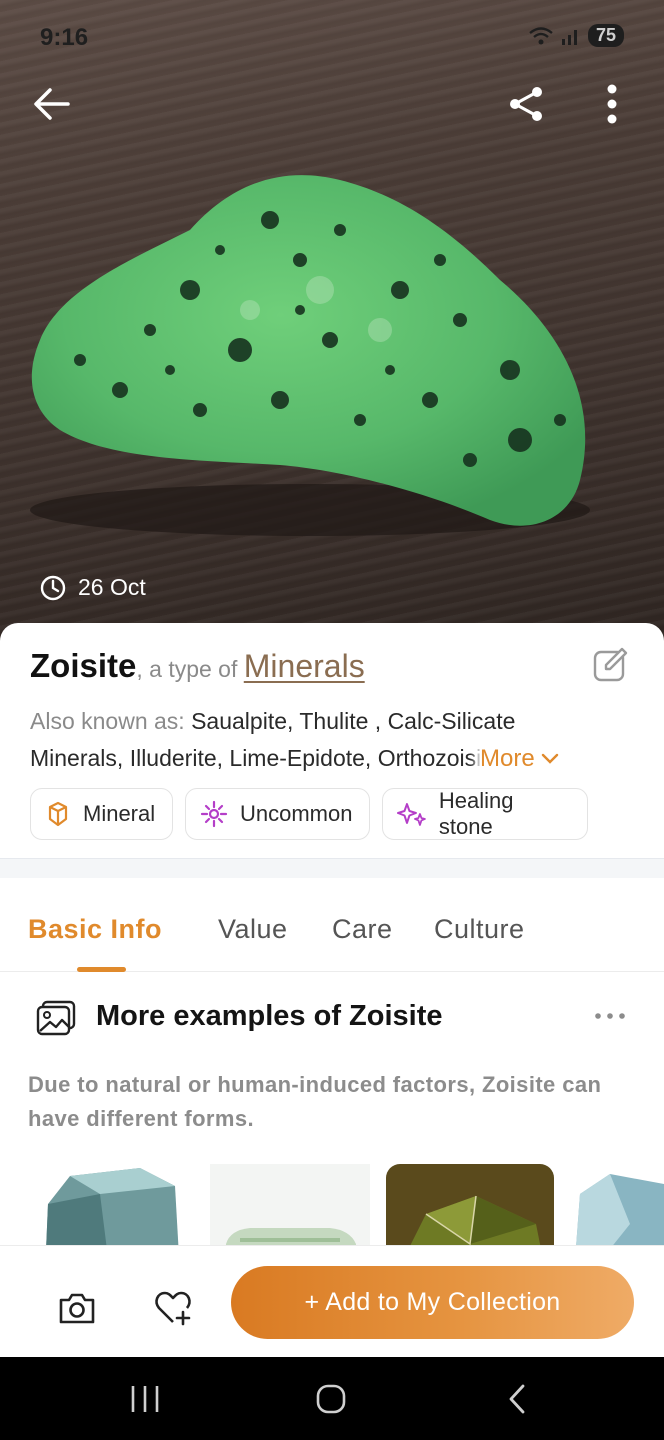 Image resolution: width=664 pixels, height=1440 pixels. I want to click on favorite-add-icon, so click(173, 1308).